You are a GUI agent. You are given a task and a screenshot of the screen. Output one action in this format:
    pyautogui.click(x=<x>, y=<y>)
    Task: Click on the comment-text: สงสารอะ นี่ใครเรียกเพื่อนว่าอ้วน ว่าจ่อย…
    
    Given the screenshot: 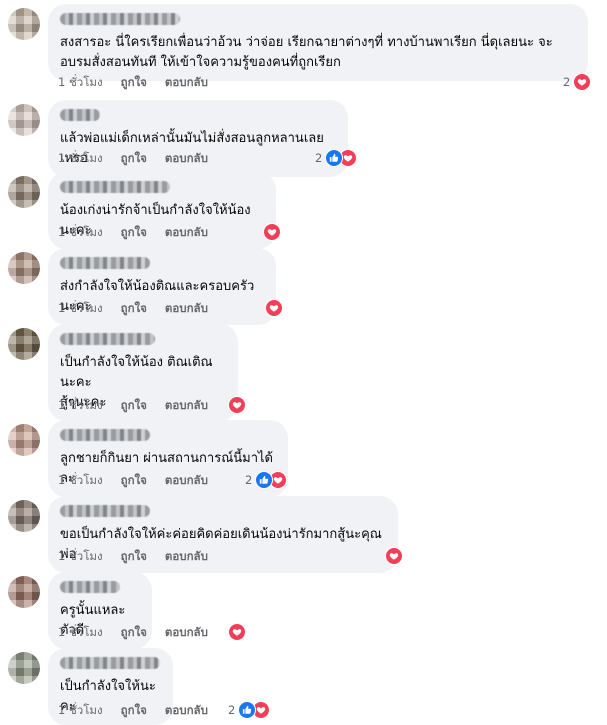 What is the action you would take?
    pyautogui.click(x=306, y=52)
    